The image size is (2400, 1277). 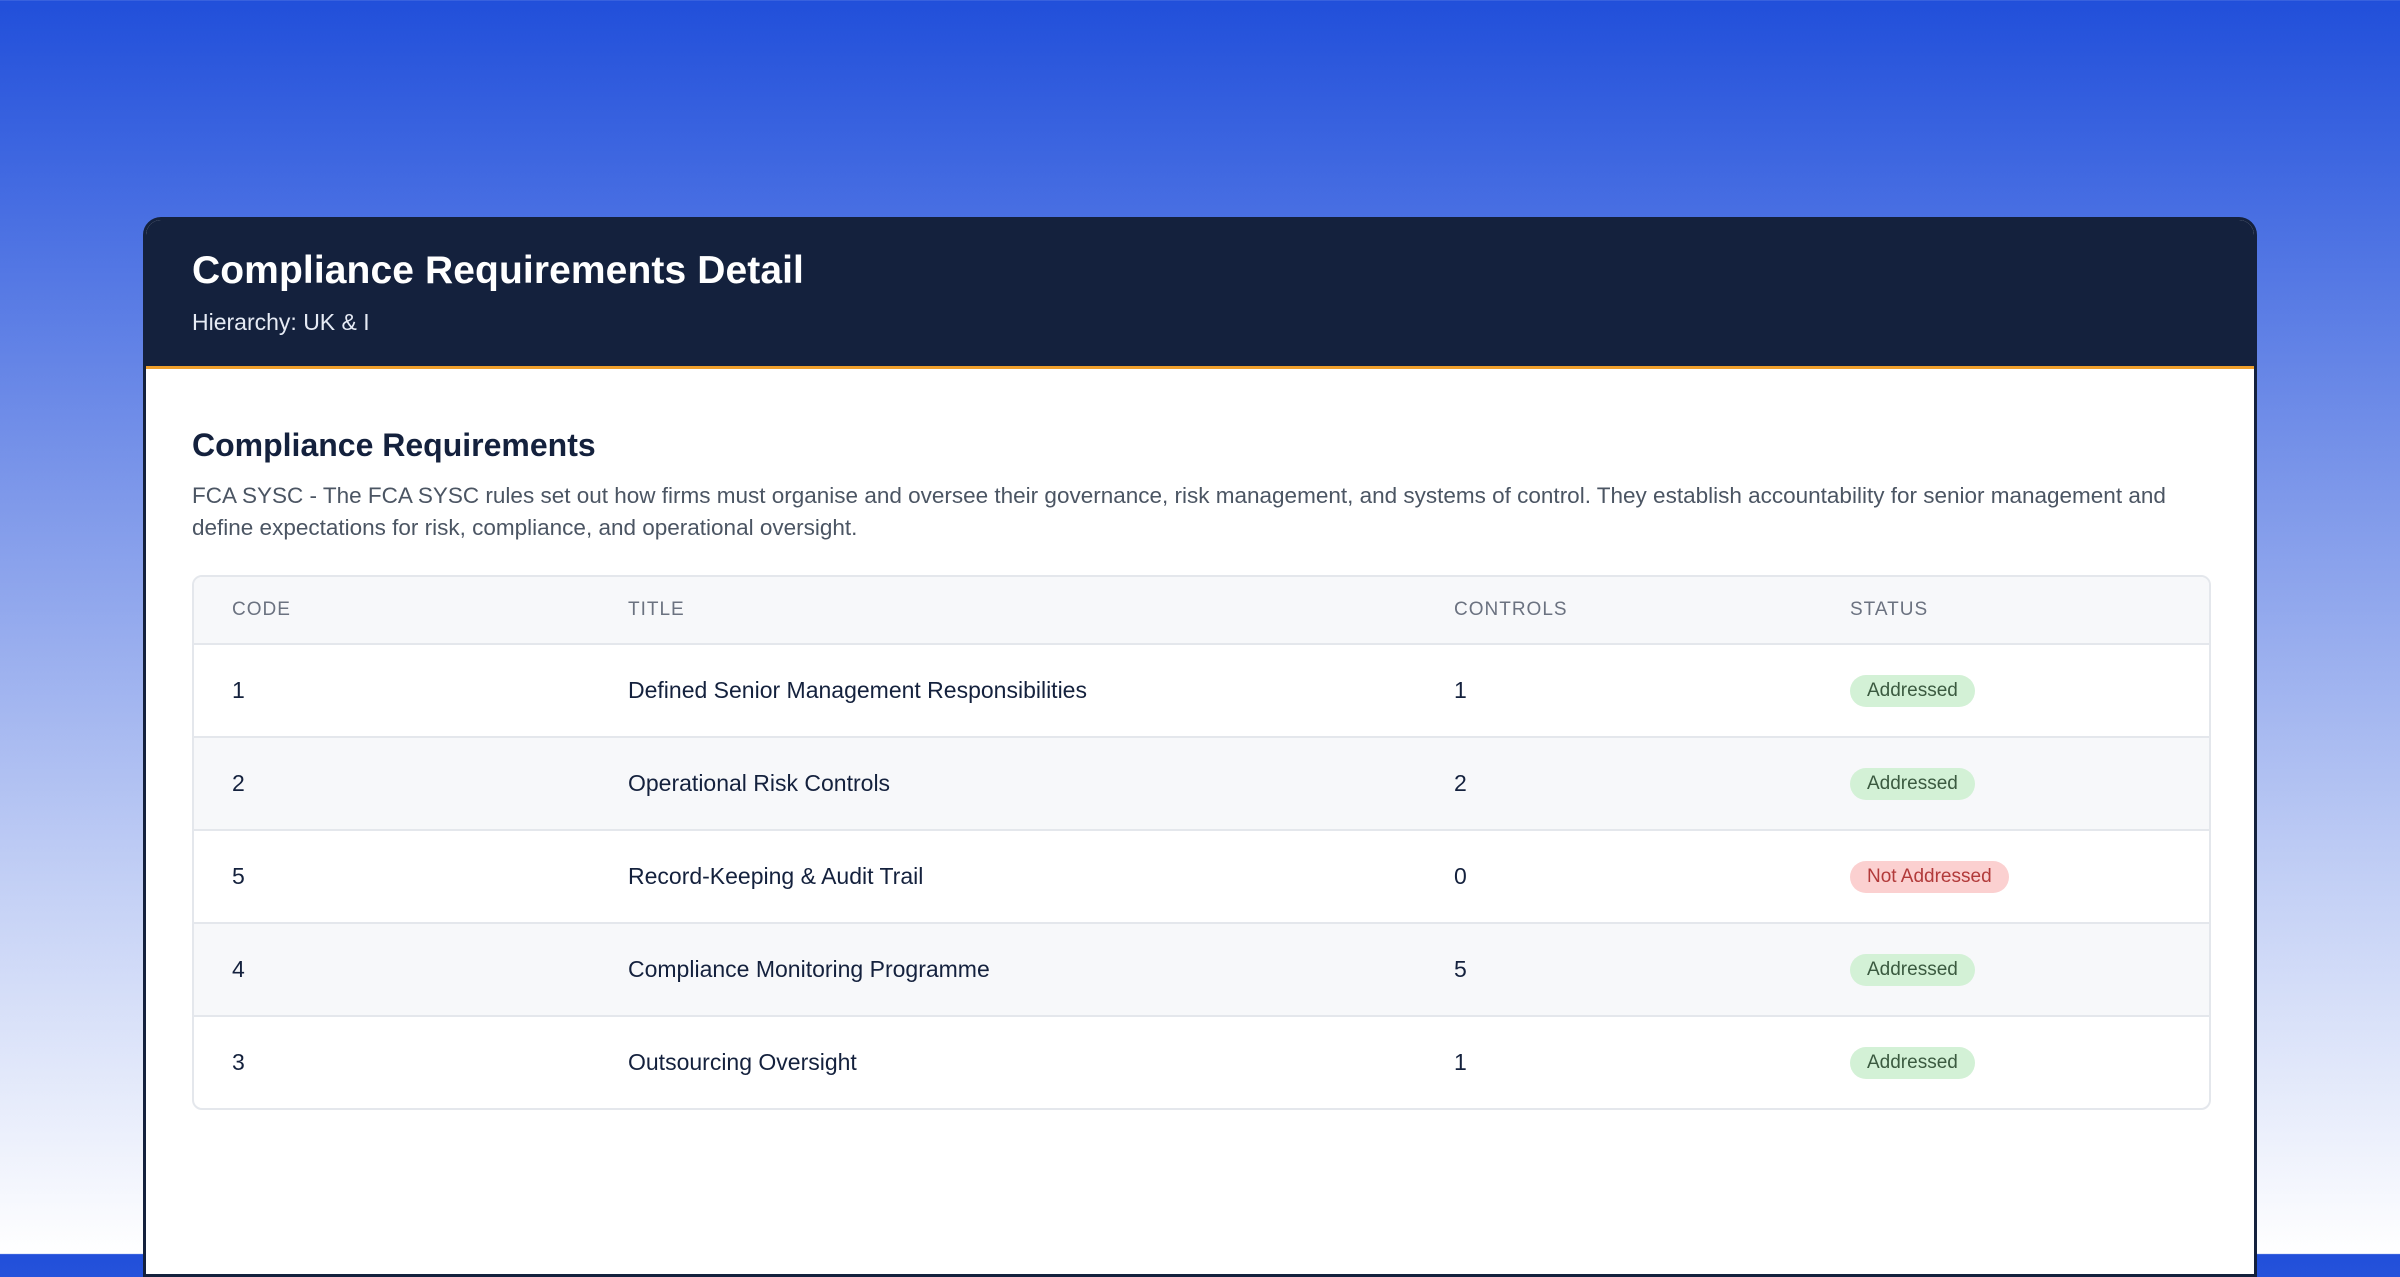 I want to click on cell-code: 4, so click(x=392, y=970).